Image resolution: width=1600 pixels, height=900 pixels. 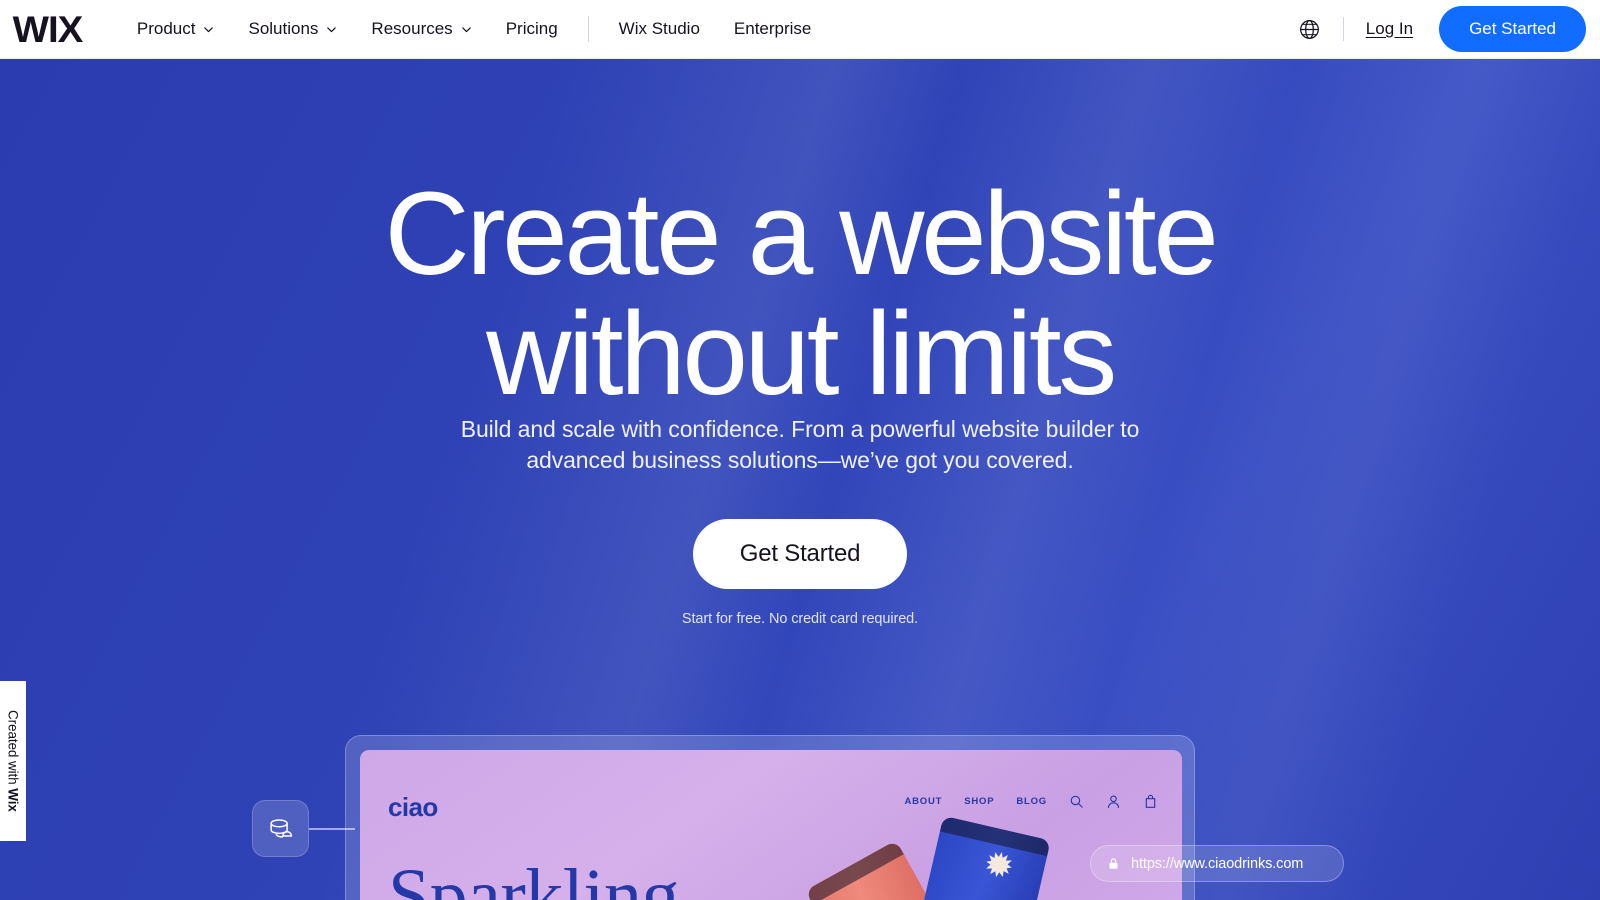 I want to click on nav-item-label: Enterprise, so click(x=772, y=28).